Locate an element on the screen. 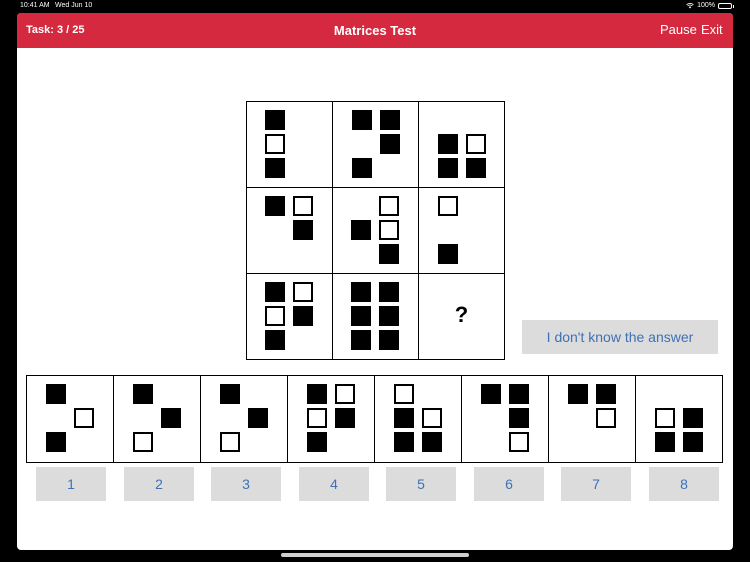 The image size is (750, 562). option-5-button: 5 is located at coordinates (421, 484).